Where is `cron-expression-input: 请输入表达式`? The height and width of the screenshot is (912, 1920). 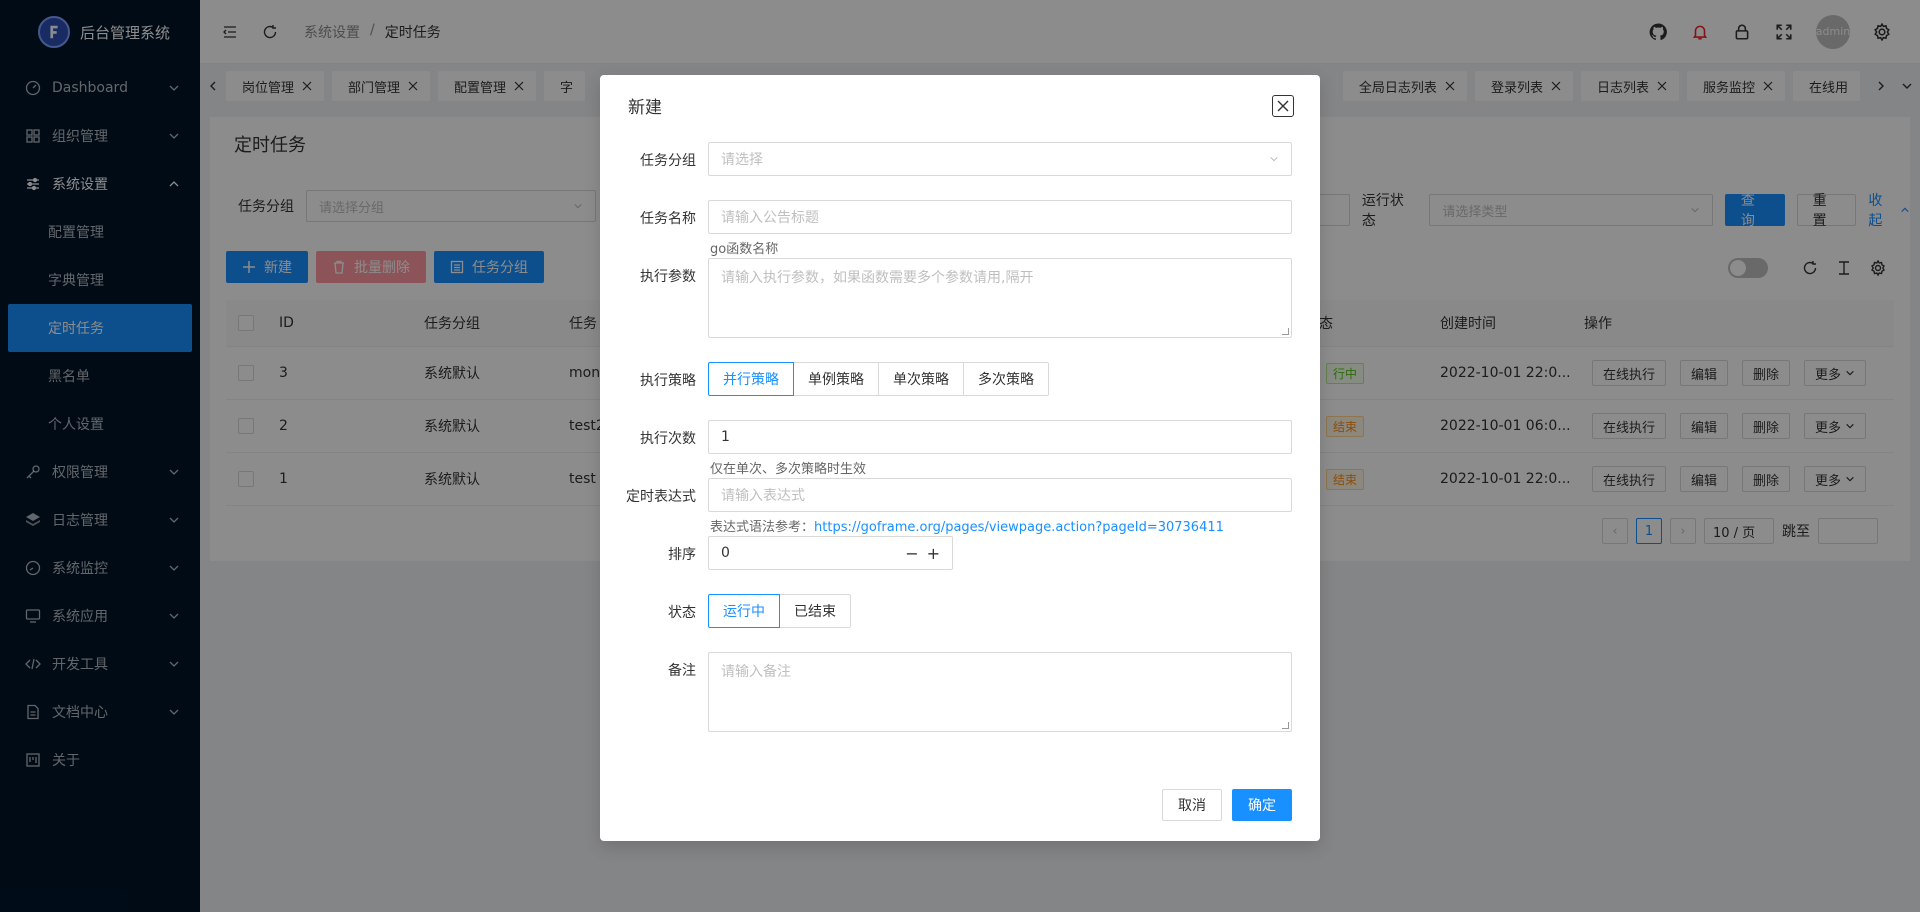 cron-expression-input: 请输入表达式 is located at coordinates (1000, 495).